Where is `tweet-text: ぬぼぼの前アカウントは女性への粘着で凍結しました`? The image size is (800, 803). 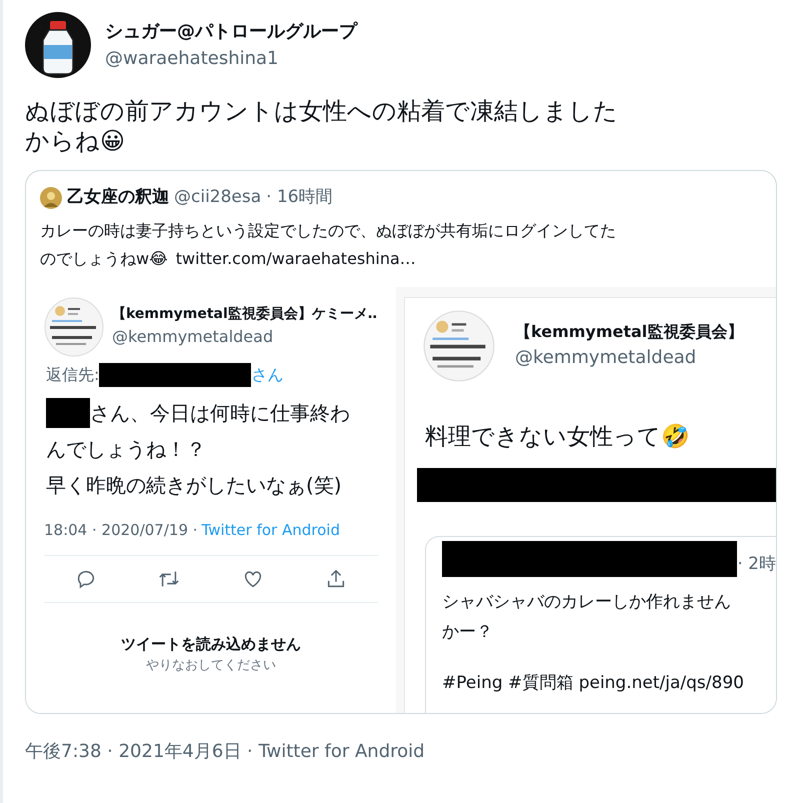 tweet-text: ぬぼぼの前アカウントは女性への粘着で凍結しました is located at coordinates (322, 111).